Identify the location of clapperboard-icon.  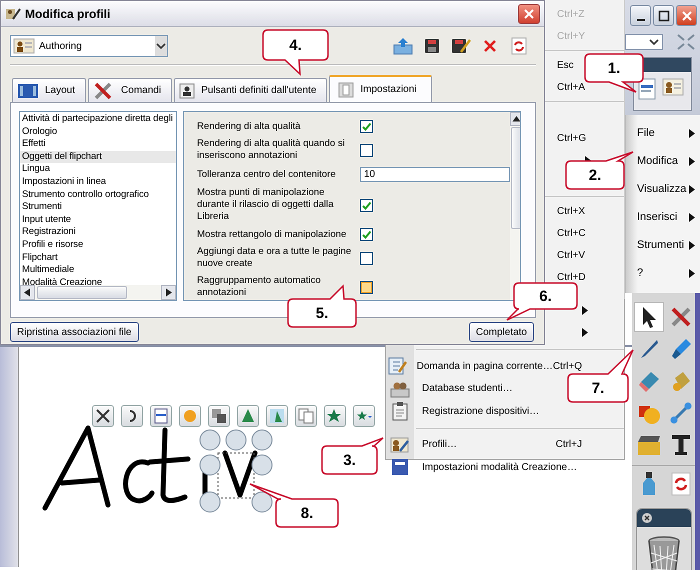
(649, 445).